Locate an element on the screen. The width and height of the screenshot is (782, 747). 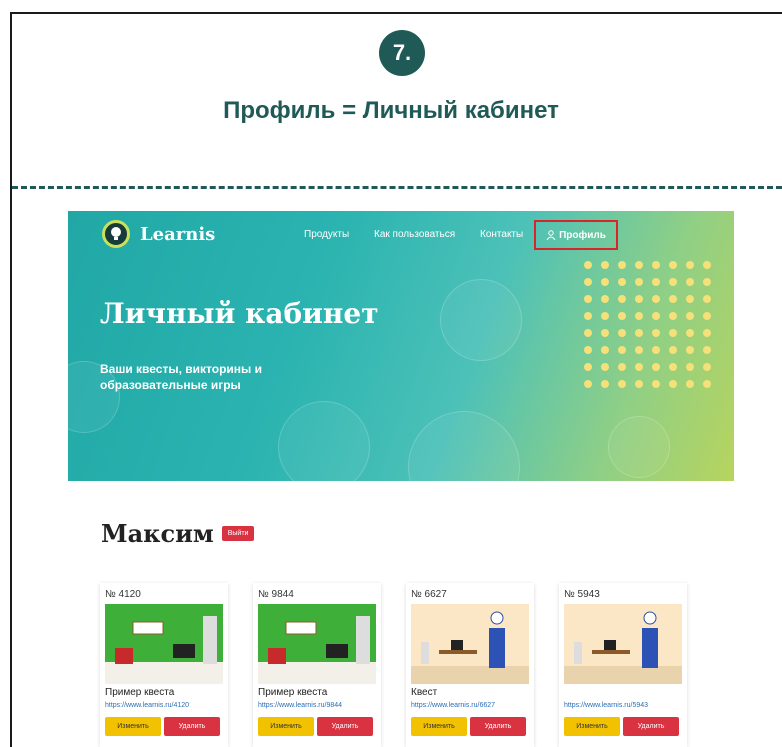
user-row: Максим Выйти is located at coordinates (178, 533).